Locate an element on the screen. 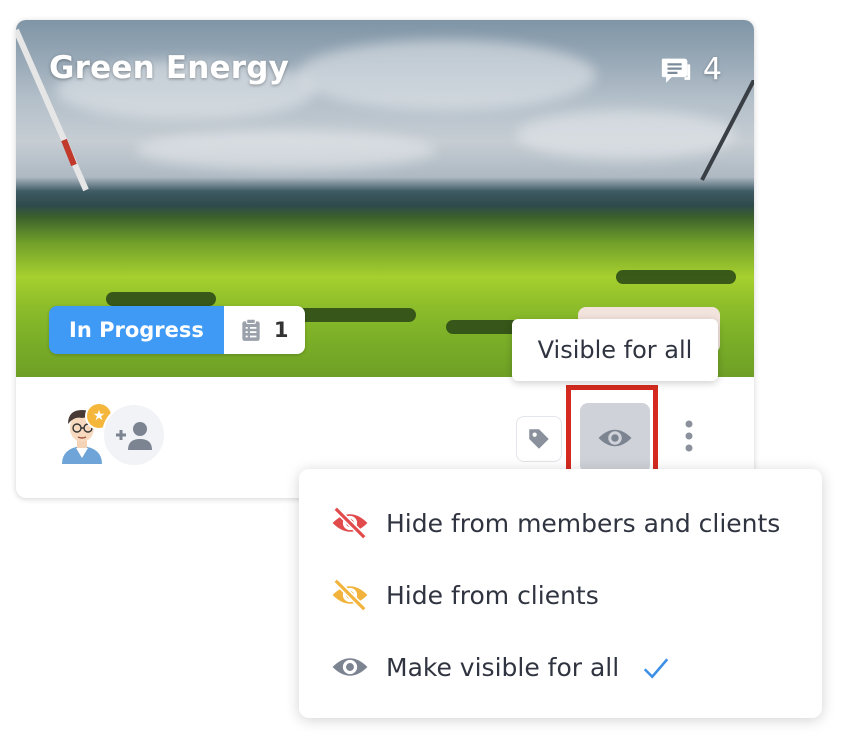 The width and height of the screenshot is (848, 750). add-member-button is located at coordinates (134, 435).